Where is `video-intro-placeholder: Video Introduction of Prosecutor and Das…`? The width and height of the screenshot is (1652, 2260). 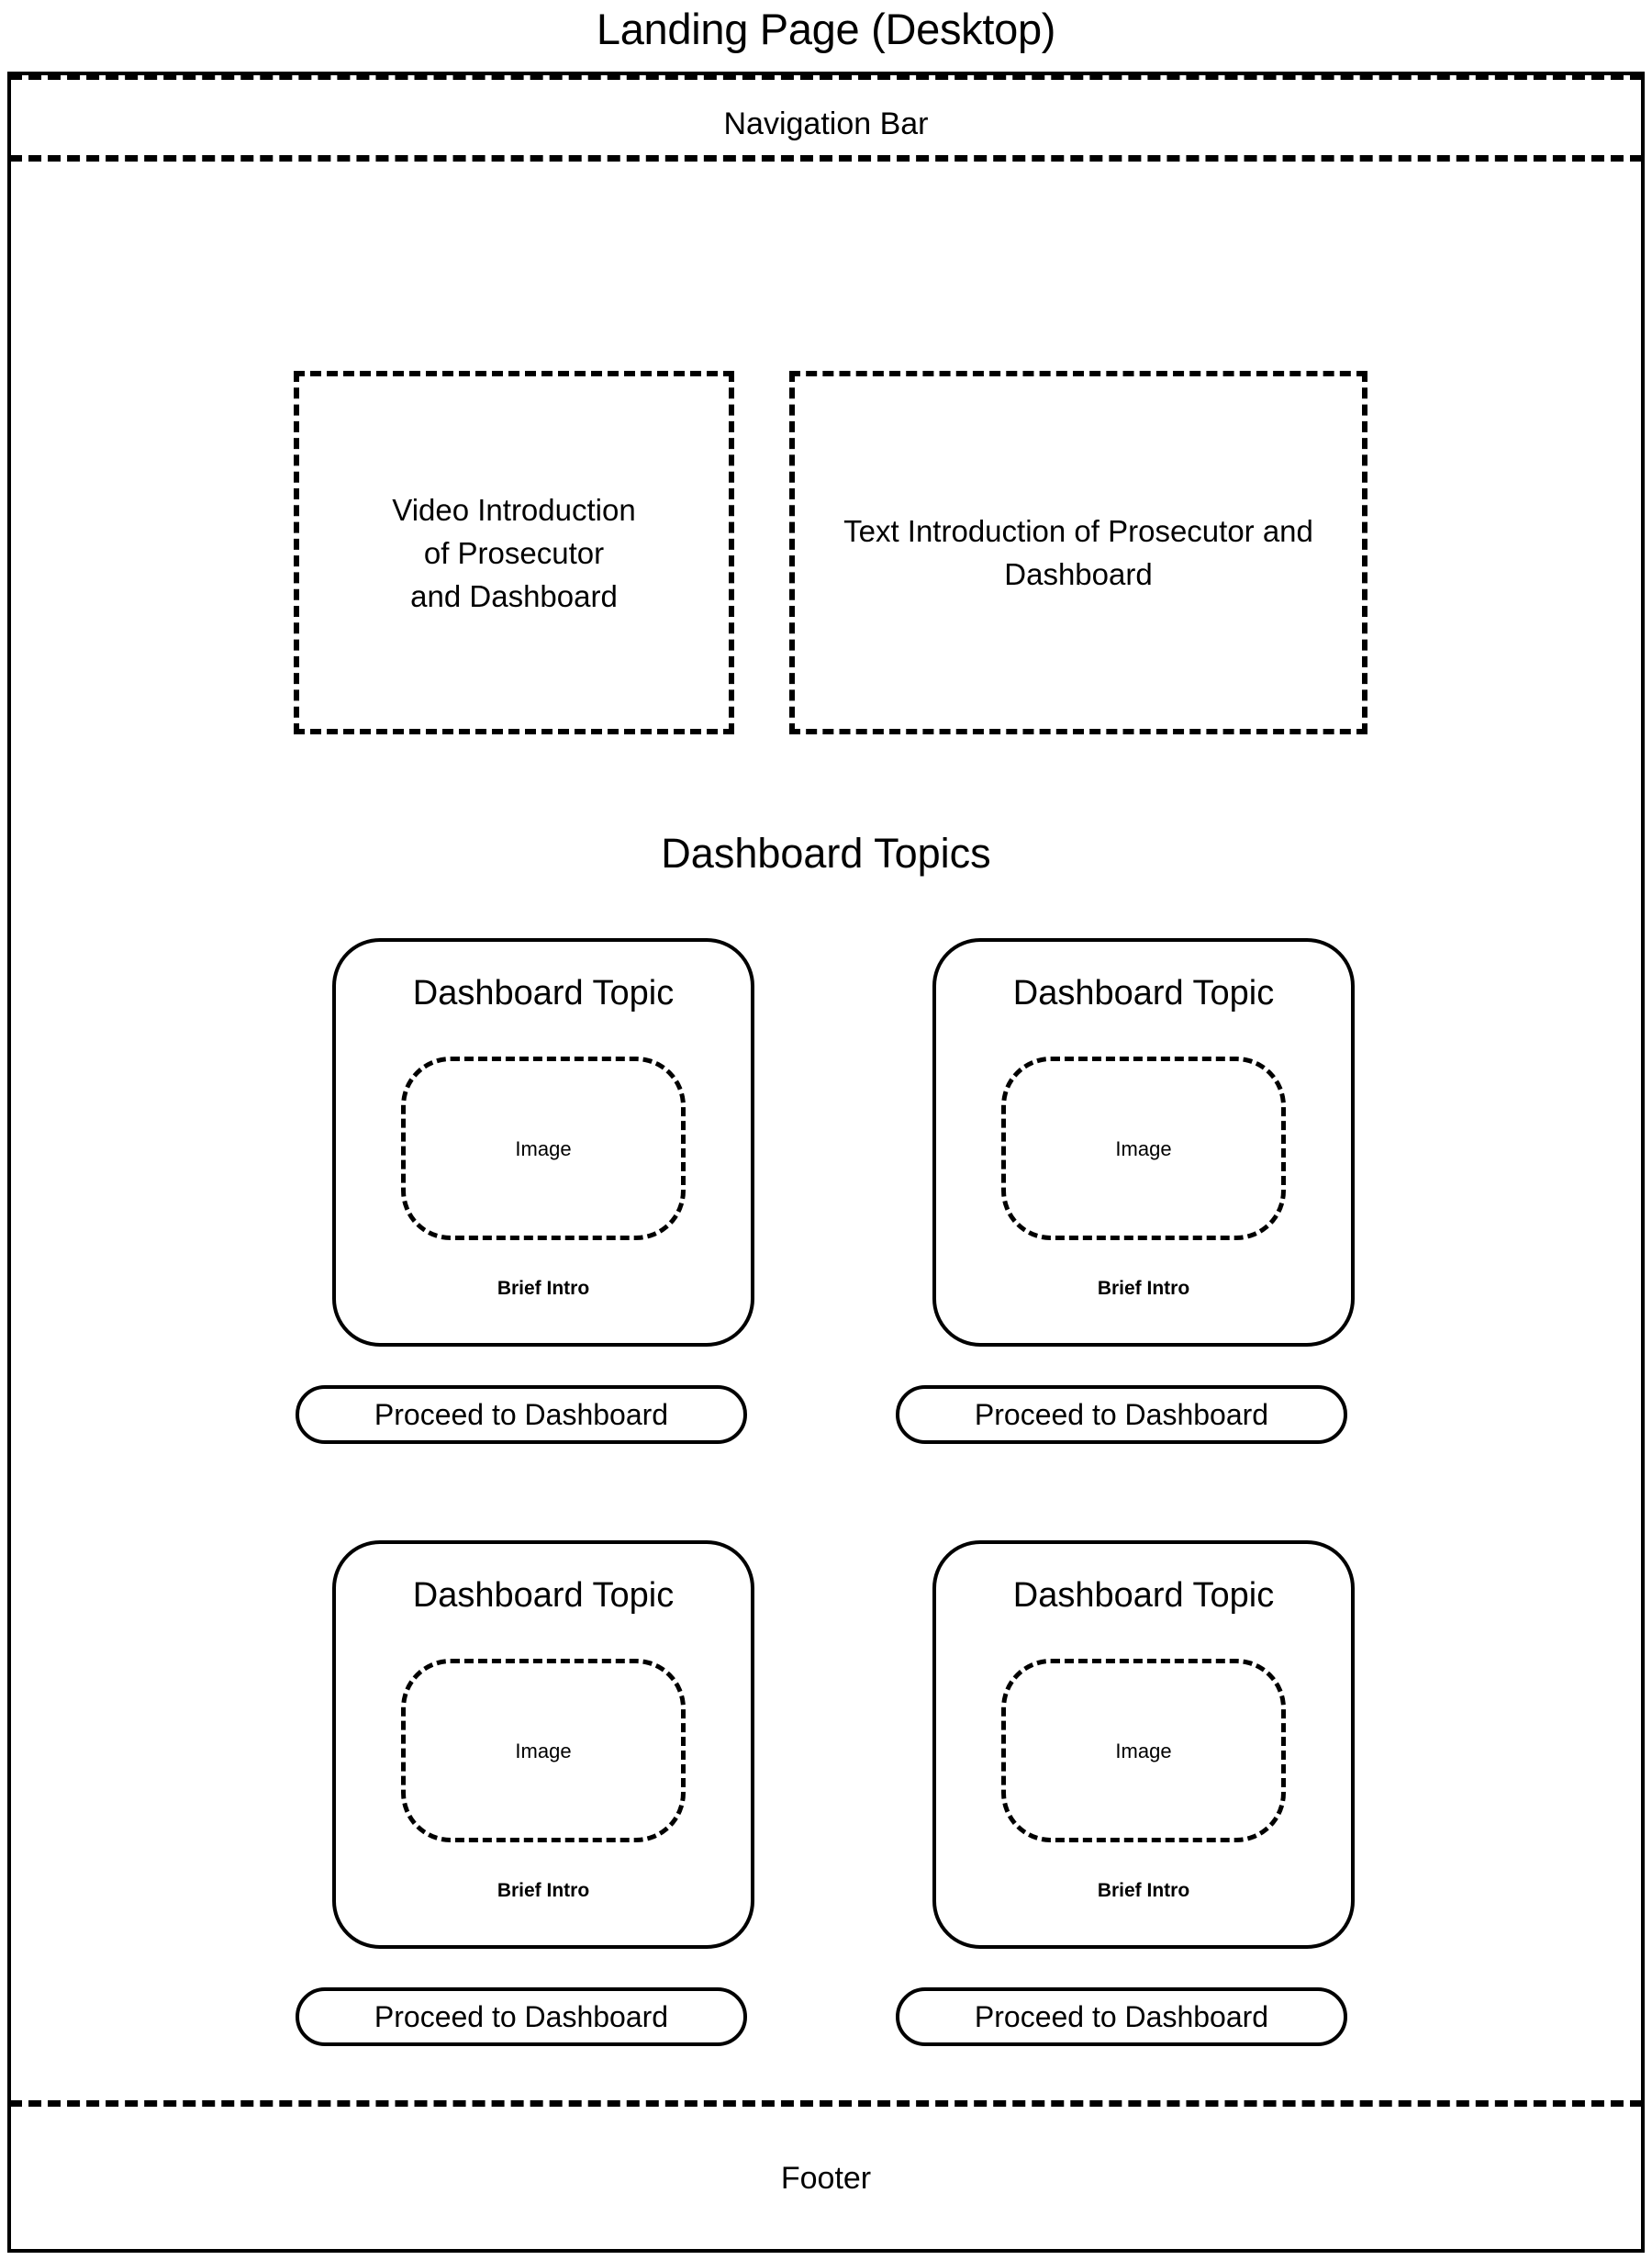
video-intro-placeholder: Video Introduction of Prosecutor and Das… is located at coordinates (514, 552).